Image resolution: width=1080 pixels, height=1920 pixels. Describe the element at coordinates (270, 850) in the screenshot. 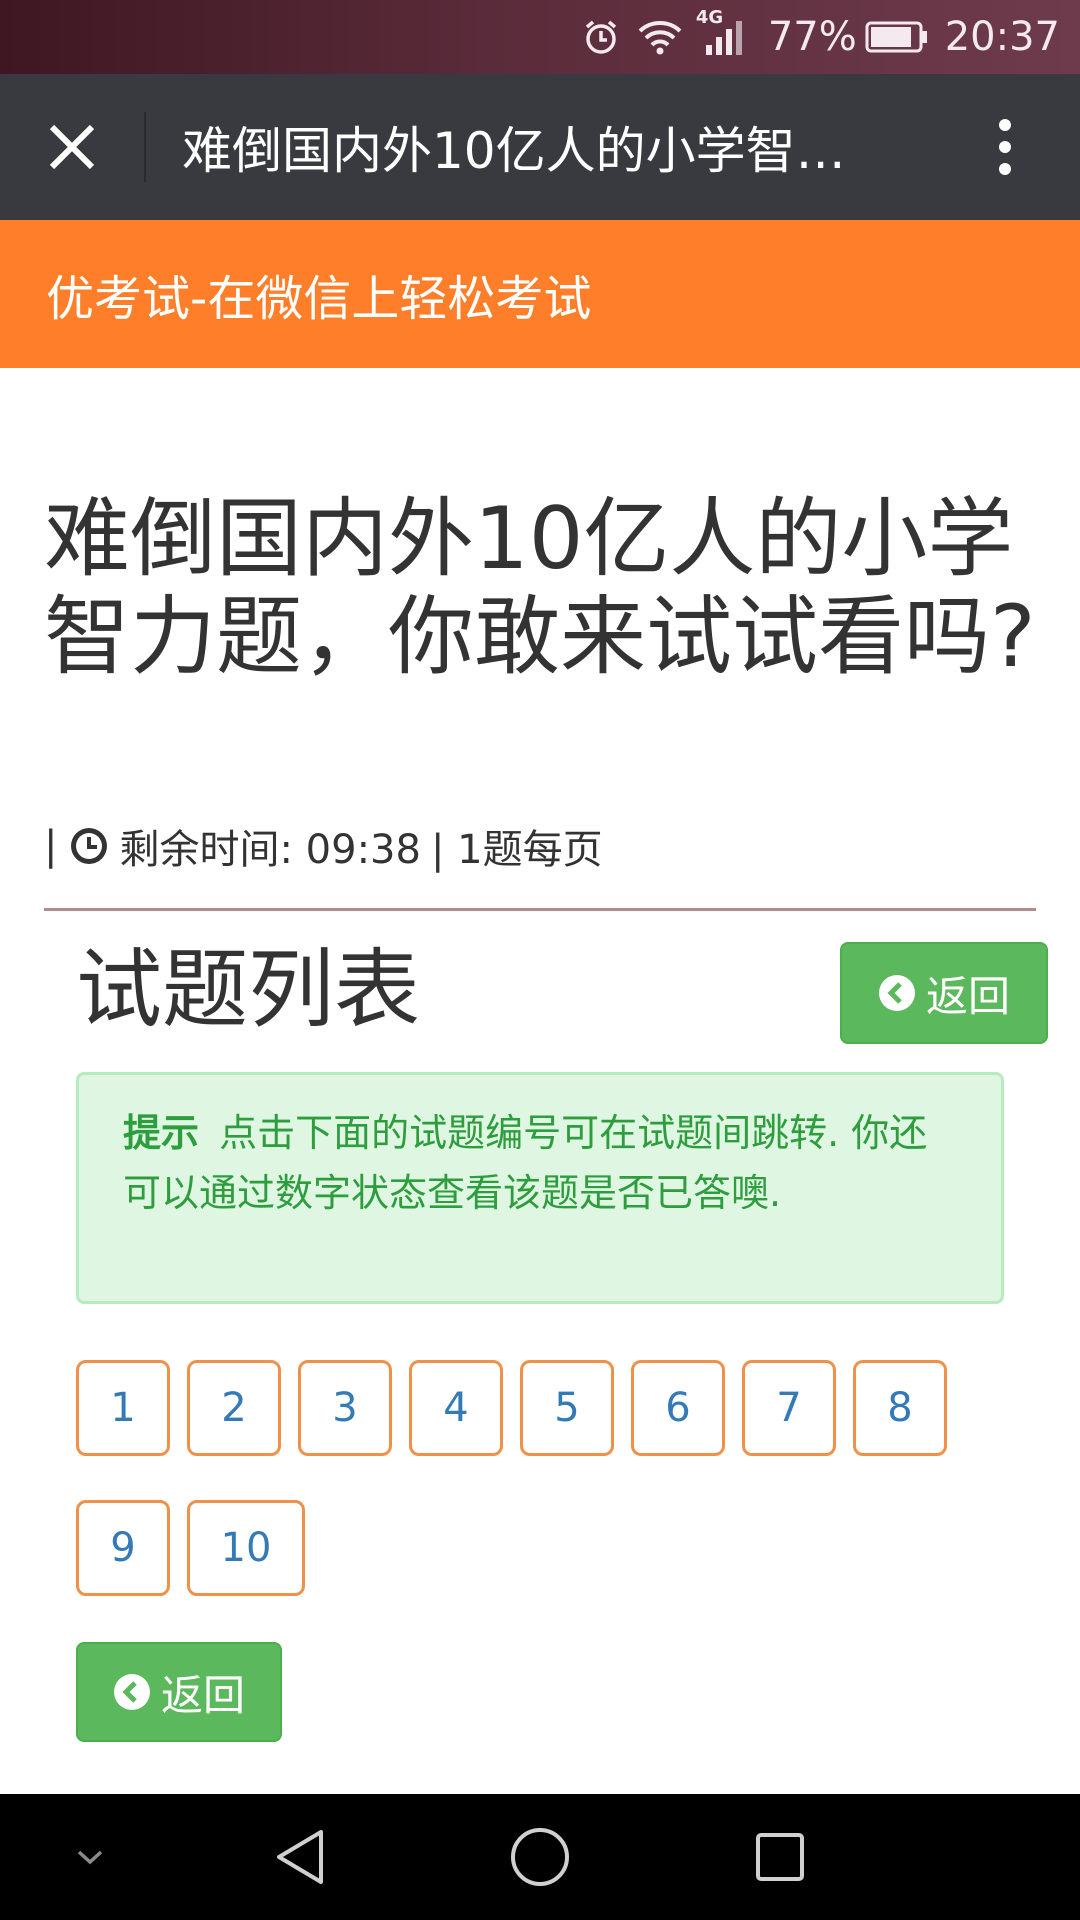

I see `remaining-time: 剩余时间: 09:38` at that location.